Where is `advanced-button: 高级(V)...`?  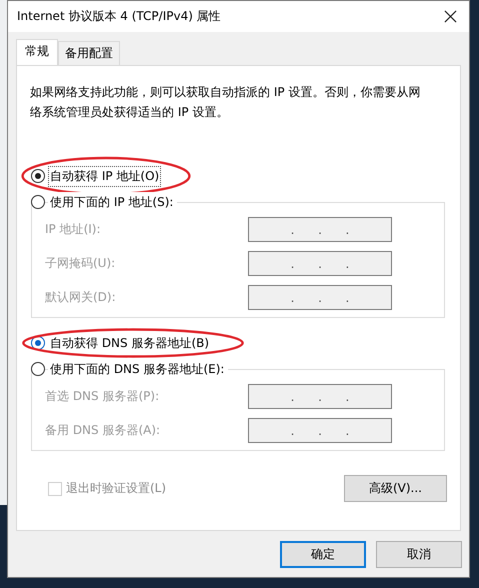 advanced-button: 高级(V)... is located at coordinates (395, 488).